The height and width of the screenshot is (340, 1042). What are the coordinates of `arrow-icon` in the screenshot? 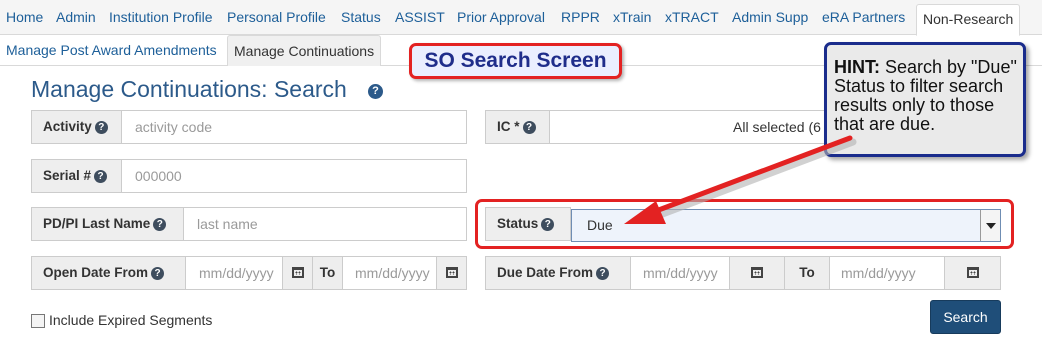 It's located at (740, 179).